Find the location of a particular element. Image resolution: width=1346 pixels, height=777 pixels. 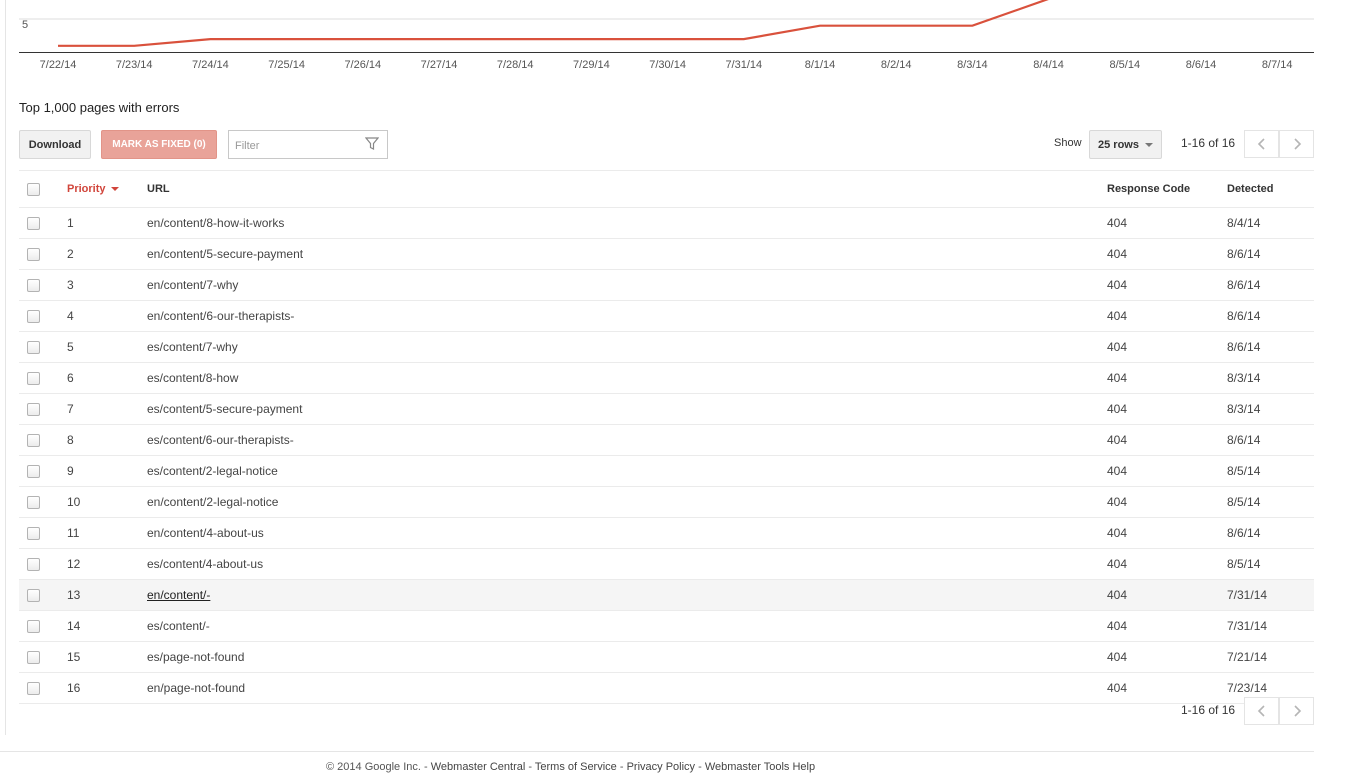

url-cell: es/content/5-secure-payment is located at coordinates (224, 409).